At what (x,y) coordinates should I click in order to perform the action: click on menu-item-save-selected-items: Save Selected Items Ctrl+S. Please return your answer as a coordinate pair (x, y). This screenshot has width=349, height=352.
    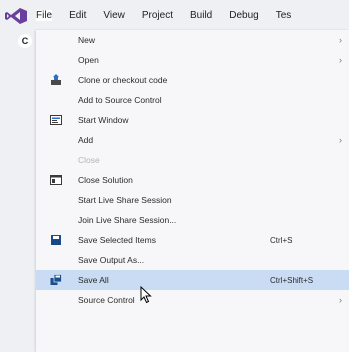
    Looking at the image, I should click on (192, 240).